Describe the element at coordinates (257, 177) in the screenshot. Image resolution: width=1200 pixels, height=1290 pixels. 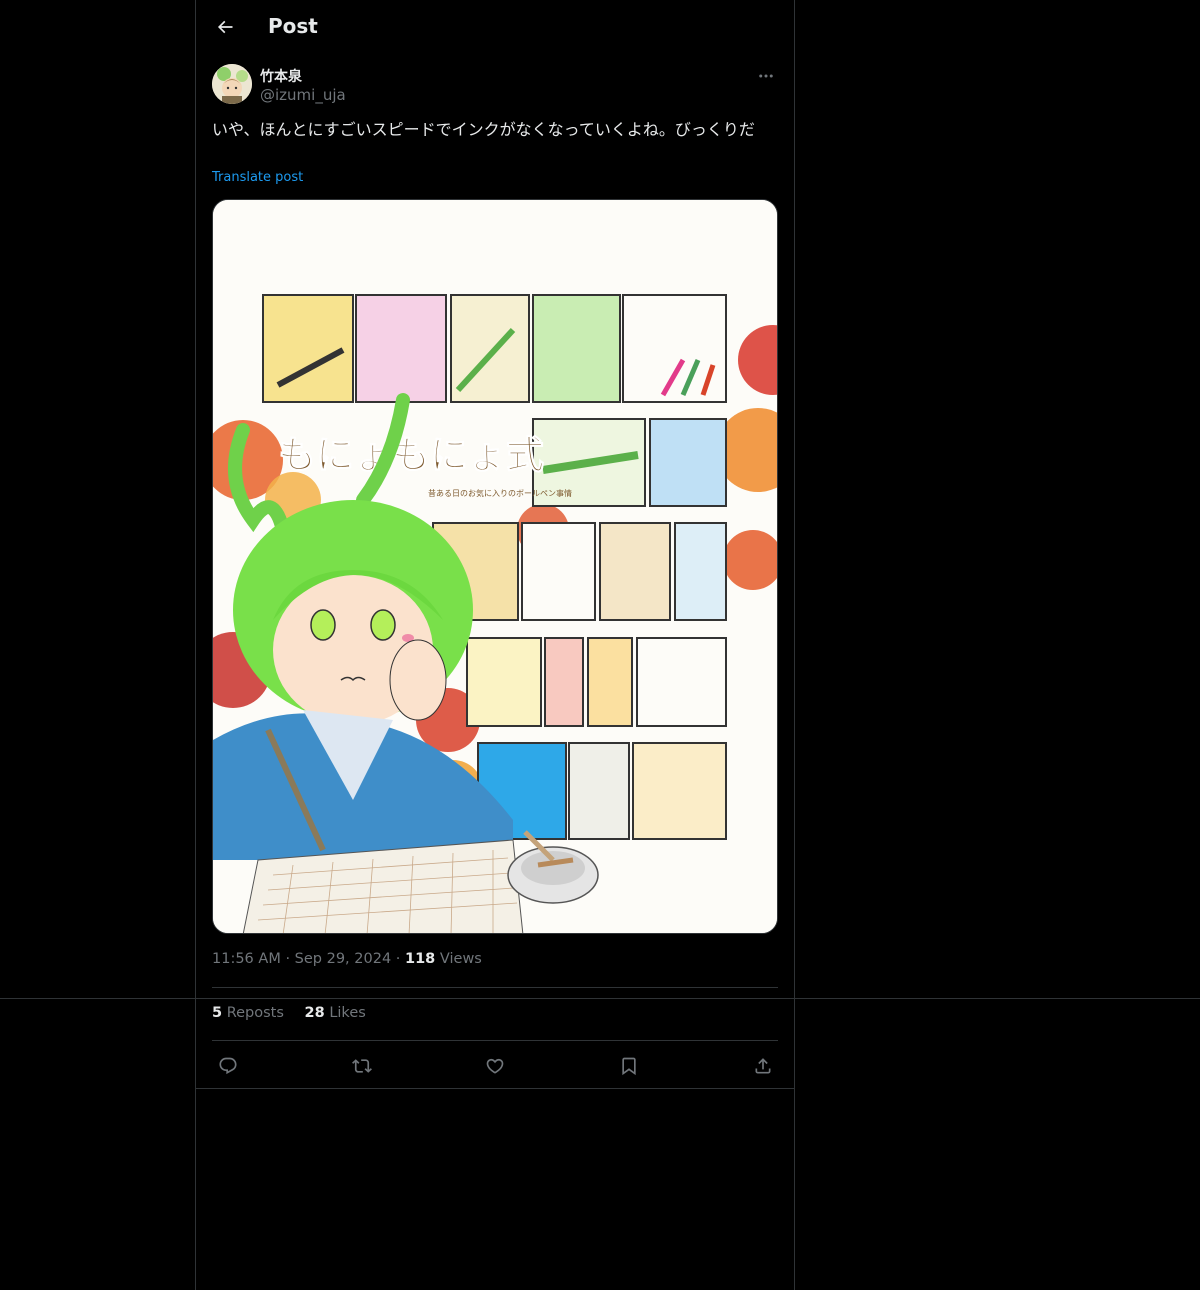
I see `translate-post-link: Translate post` at that location.